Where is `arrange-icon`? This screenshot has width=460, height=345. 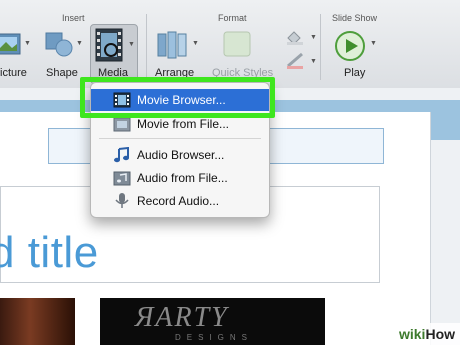 arrange-icon is located at coordinates (172, 45).